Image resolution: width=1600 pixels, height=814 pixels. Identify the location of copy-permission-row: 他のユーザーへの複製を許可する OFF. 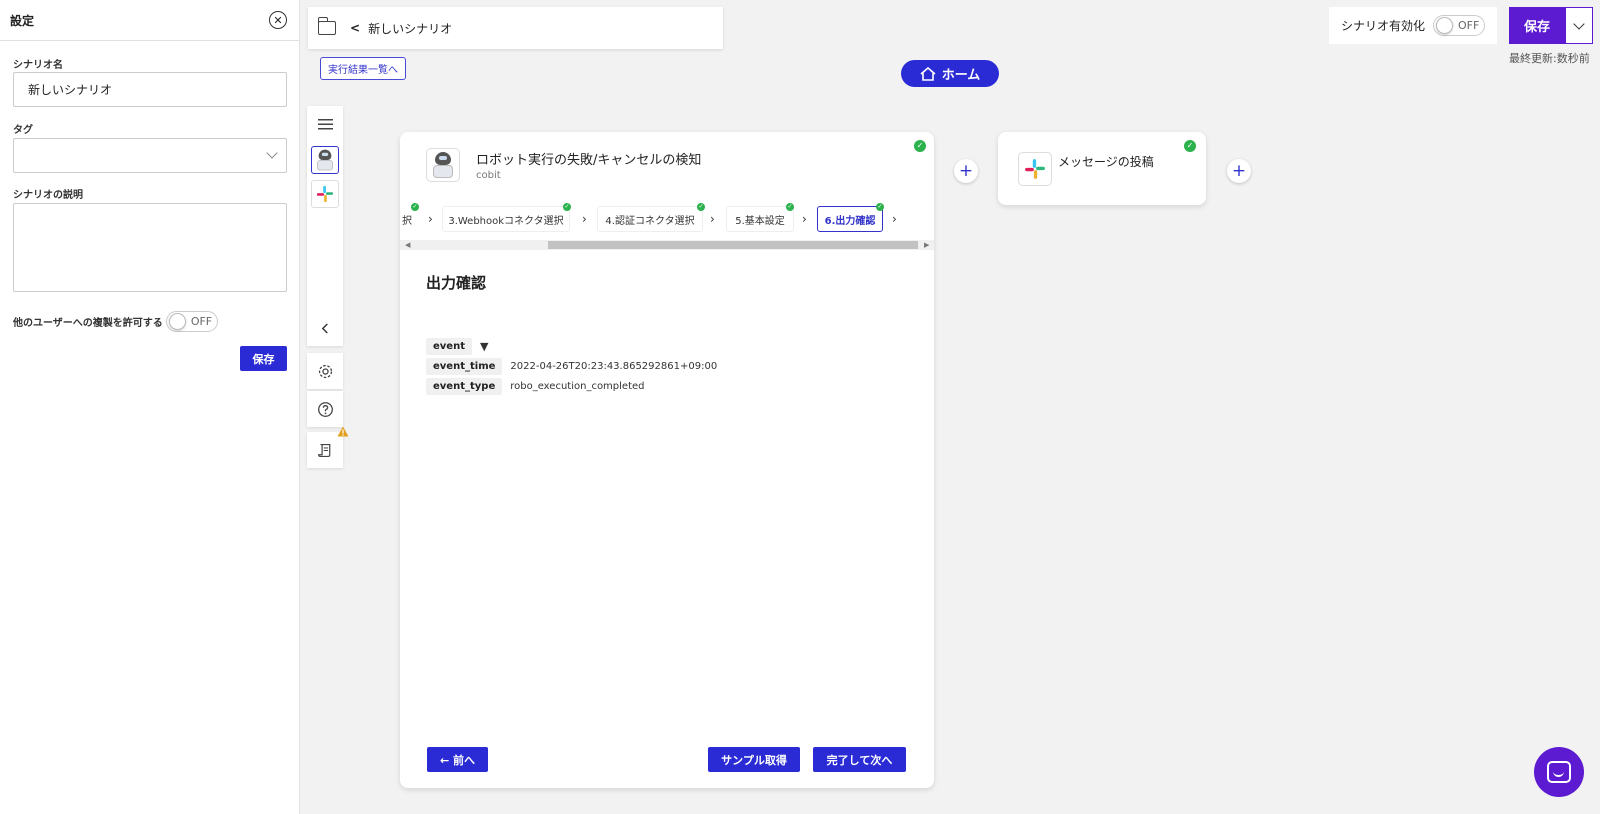
(115, 321).